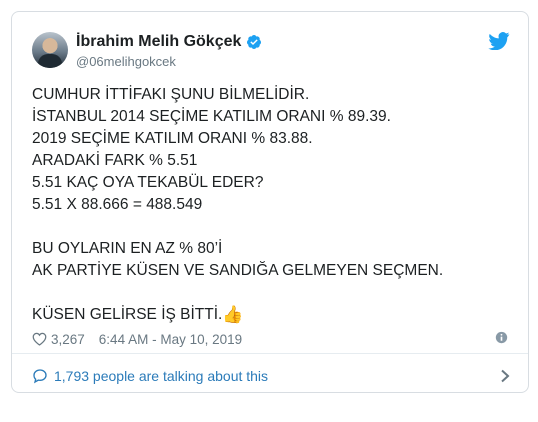  I want to click on comment-bubble-icon, so click(40, 376).